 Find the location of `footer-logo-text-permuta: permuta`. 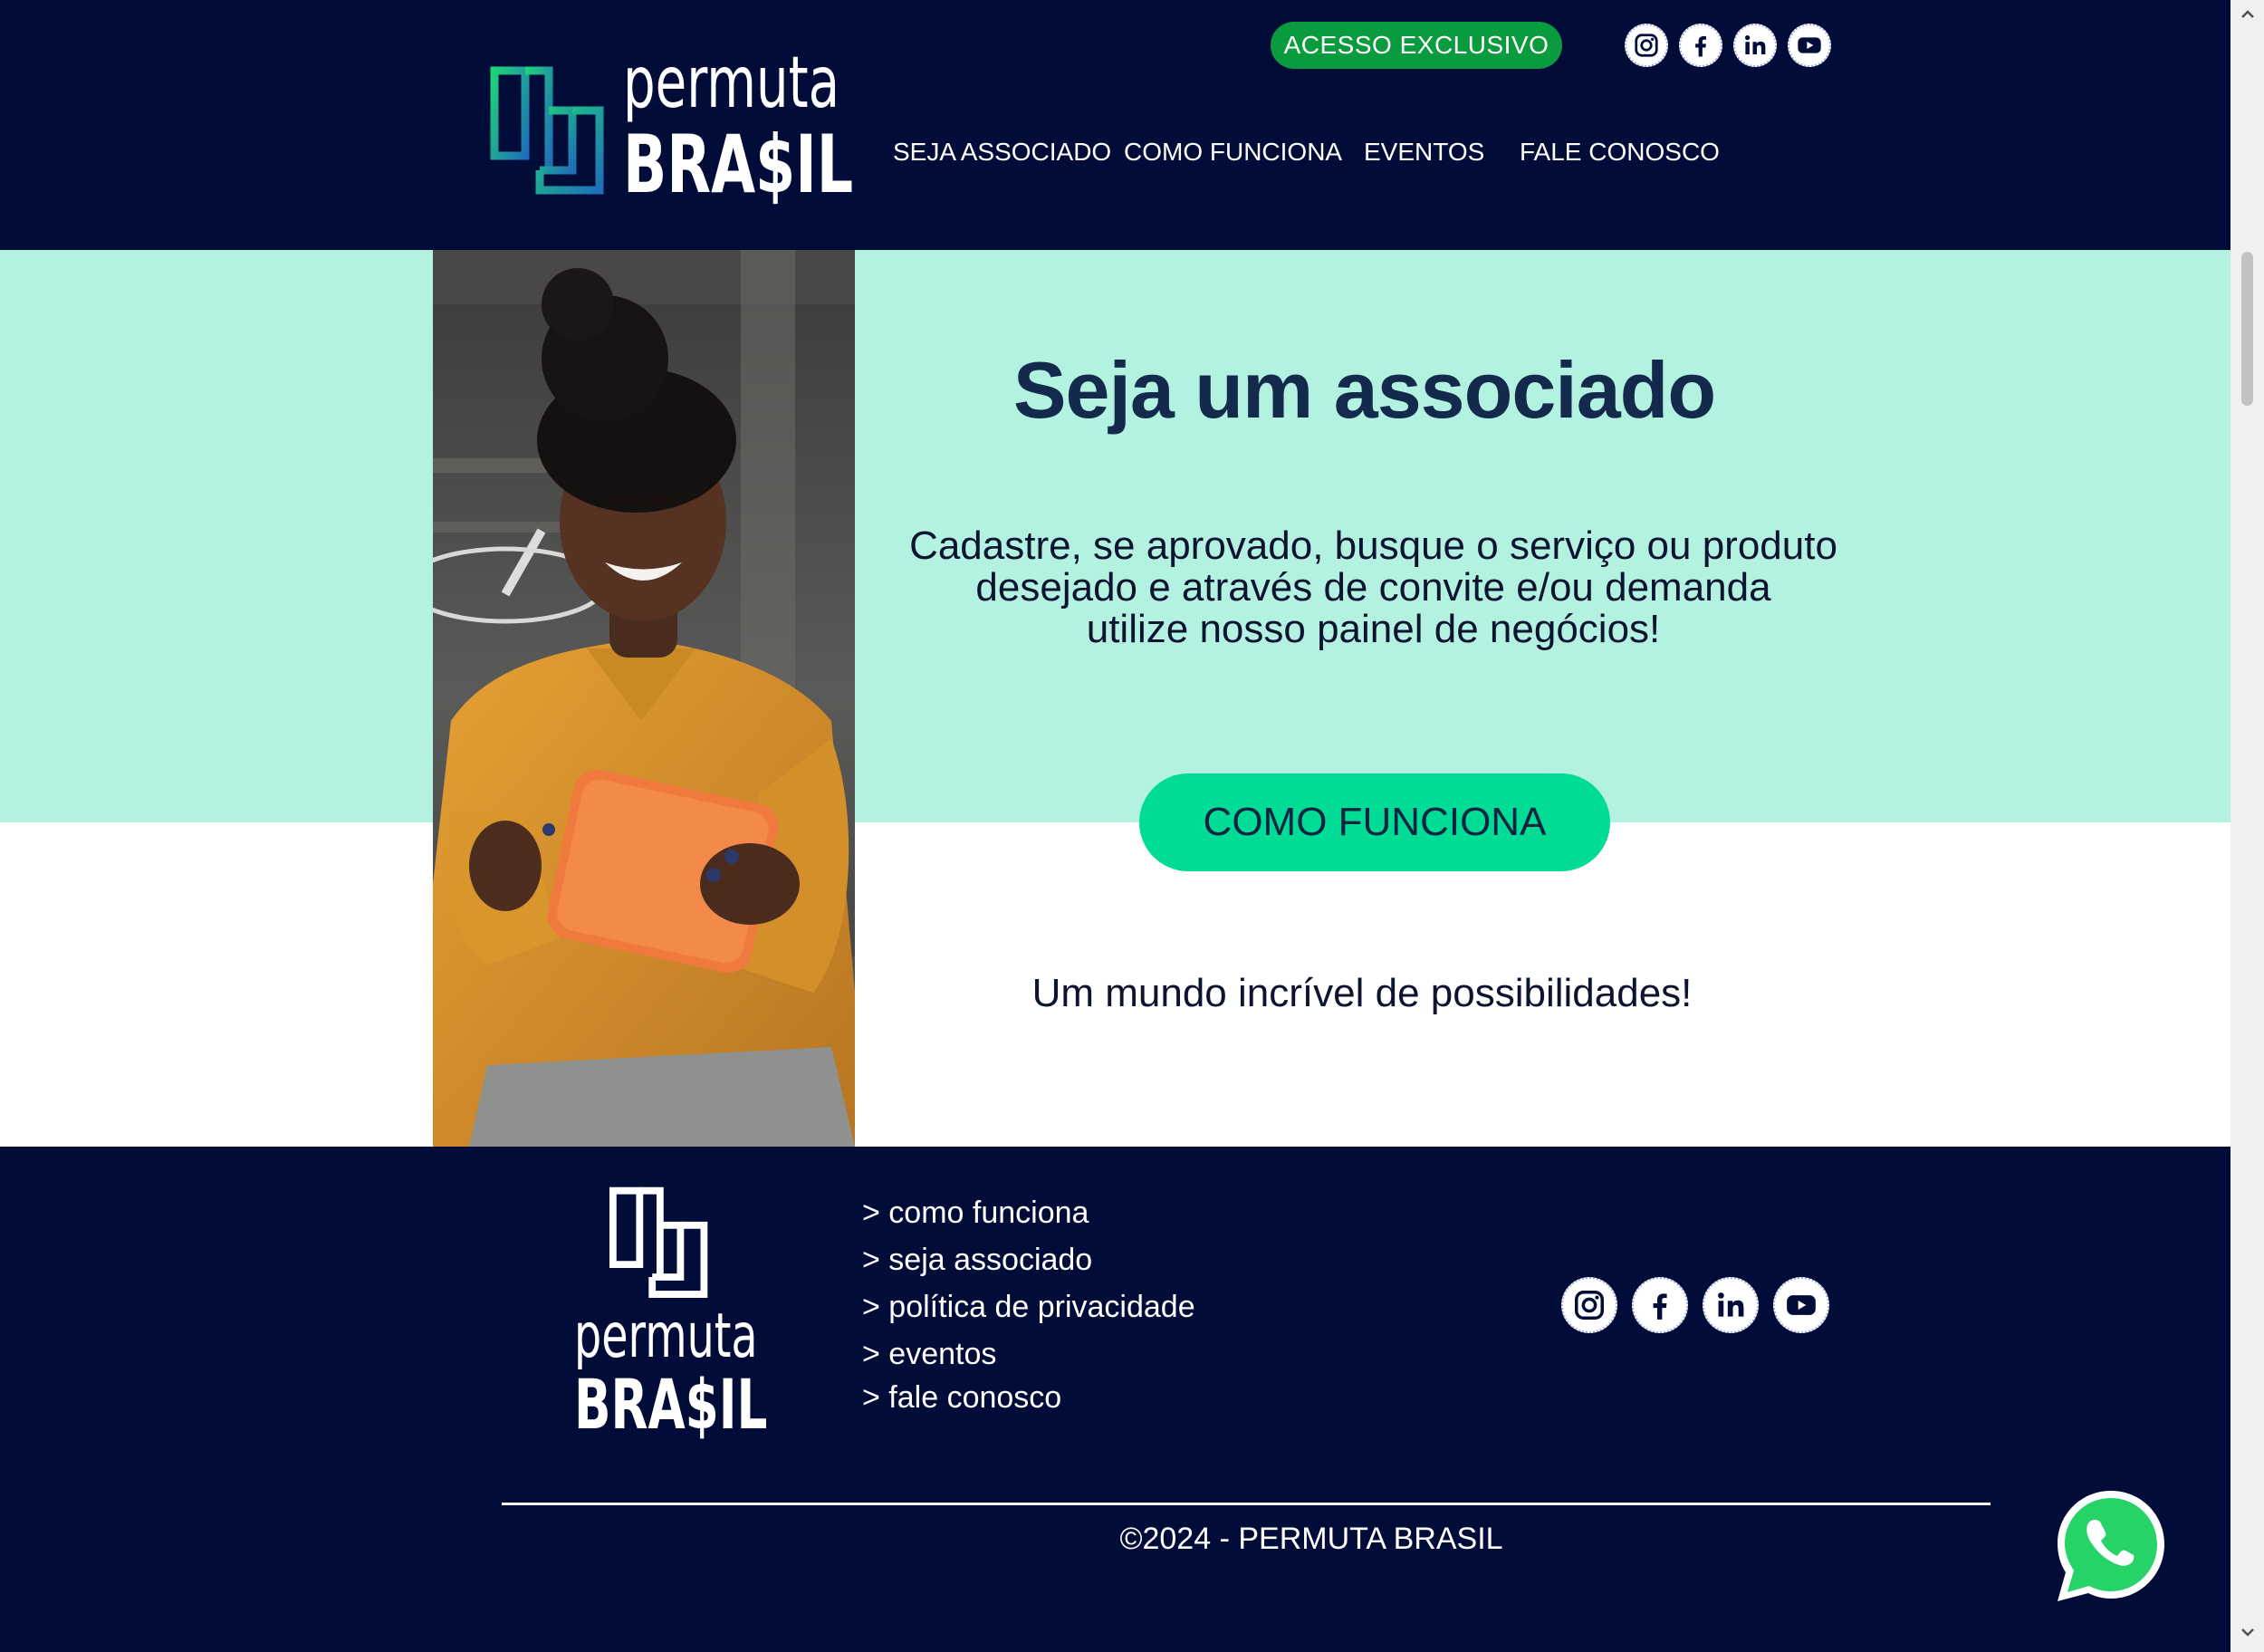

footer-logo-text-permuta: permuta is located at coordinates (666, 1336).